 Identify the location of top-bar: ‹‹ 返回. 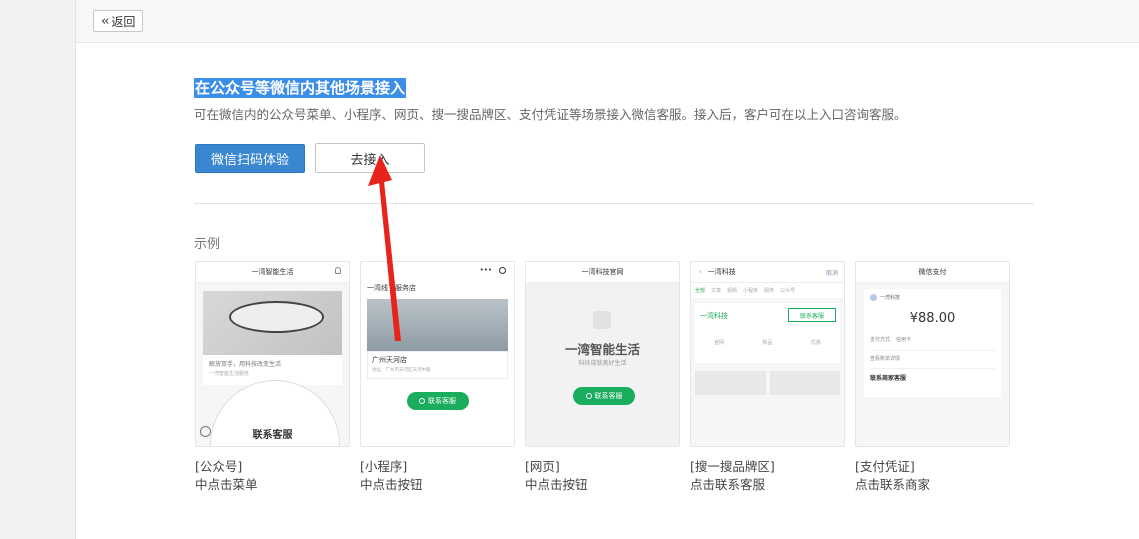
(607, 21).